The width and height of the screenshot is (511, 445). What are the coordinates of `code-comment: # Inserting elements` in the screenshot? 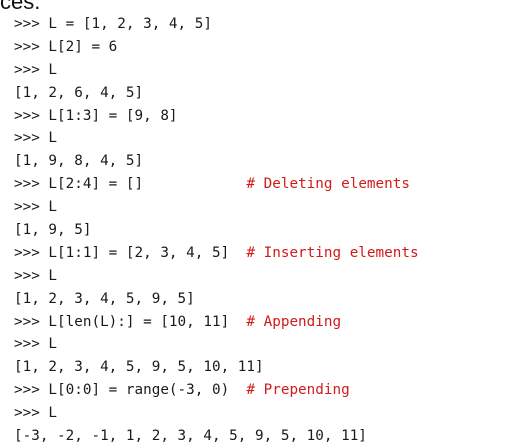 It's located at (332, 252).